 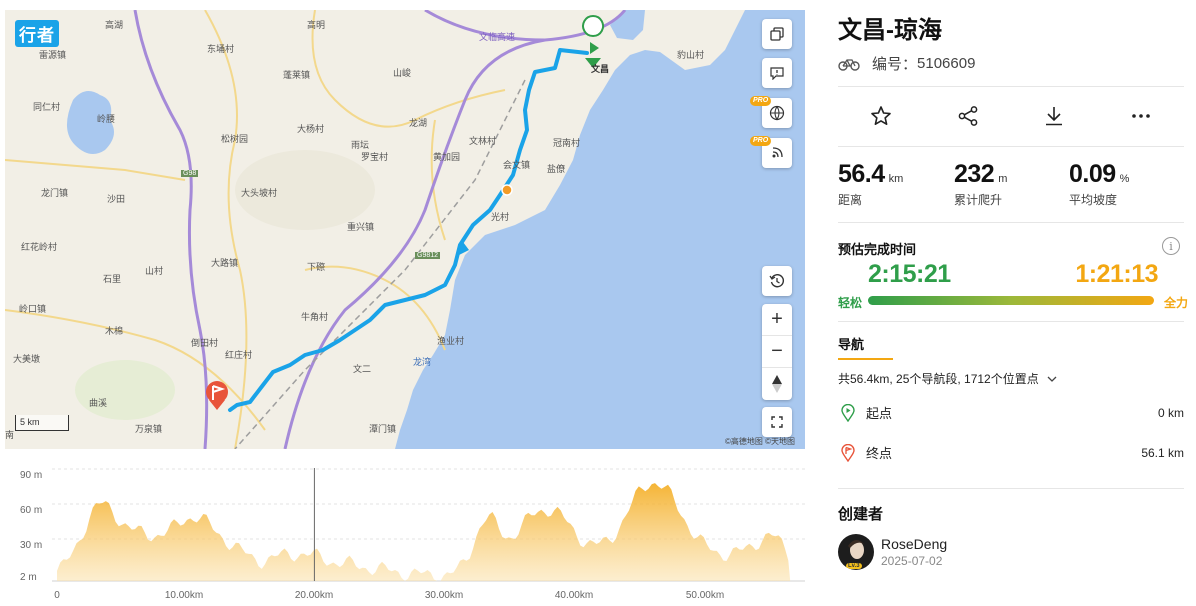 What do you see at coordinates (10, 435) in the screenshot?
I see `map-label: 南` at bounding box center [10, 435].